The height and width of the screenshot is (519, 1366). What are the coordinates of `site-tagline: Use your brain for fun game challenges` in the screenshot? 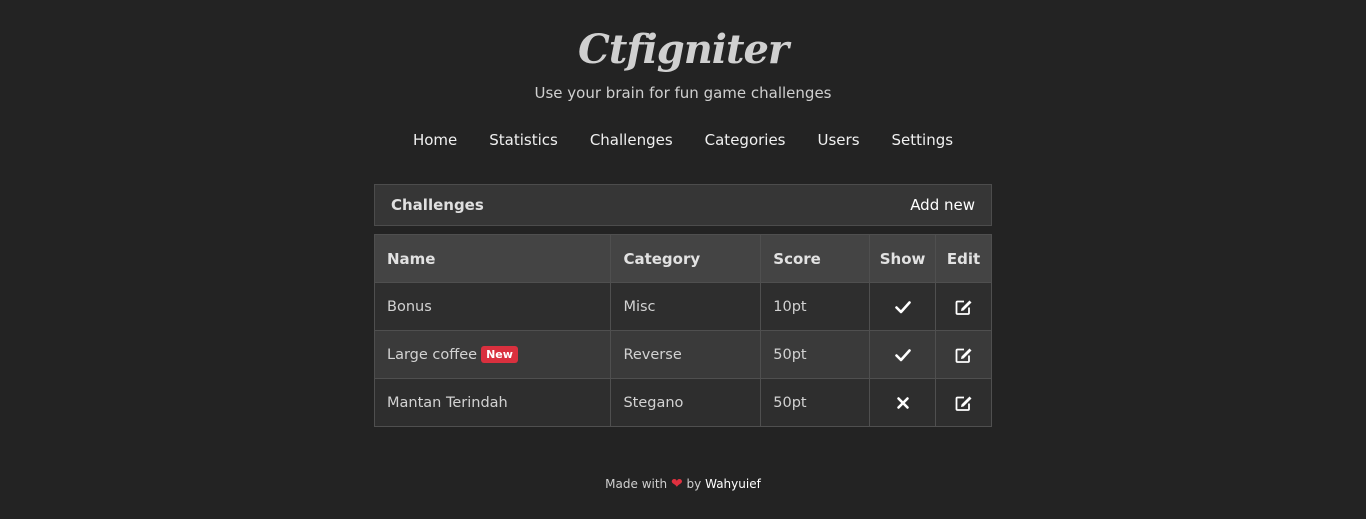 It's located at (683, 93).